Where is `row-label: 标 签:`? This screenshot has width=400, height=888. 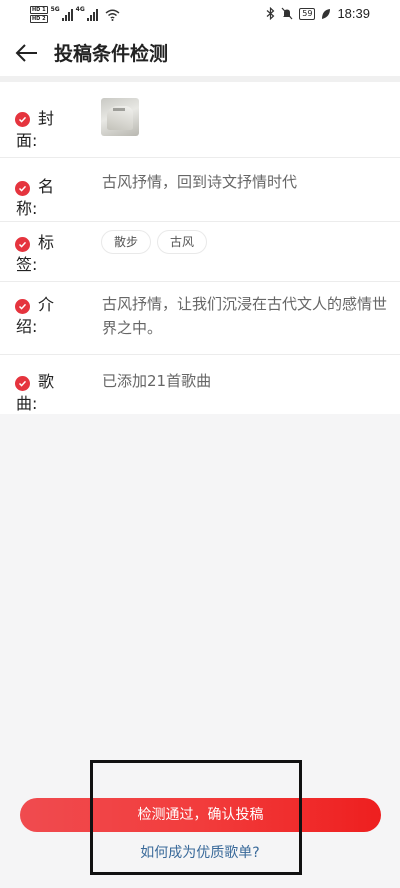
row-label: 标 签: is located at coordinates (41, 254).